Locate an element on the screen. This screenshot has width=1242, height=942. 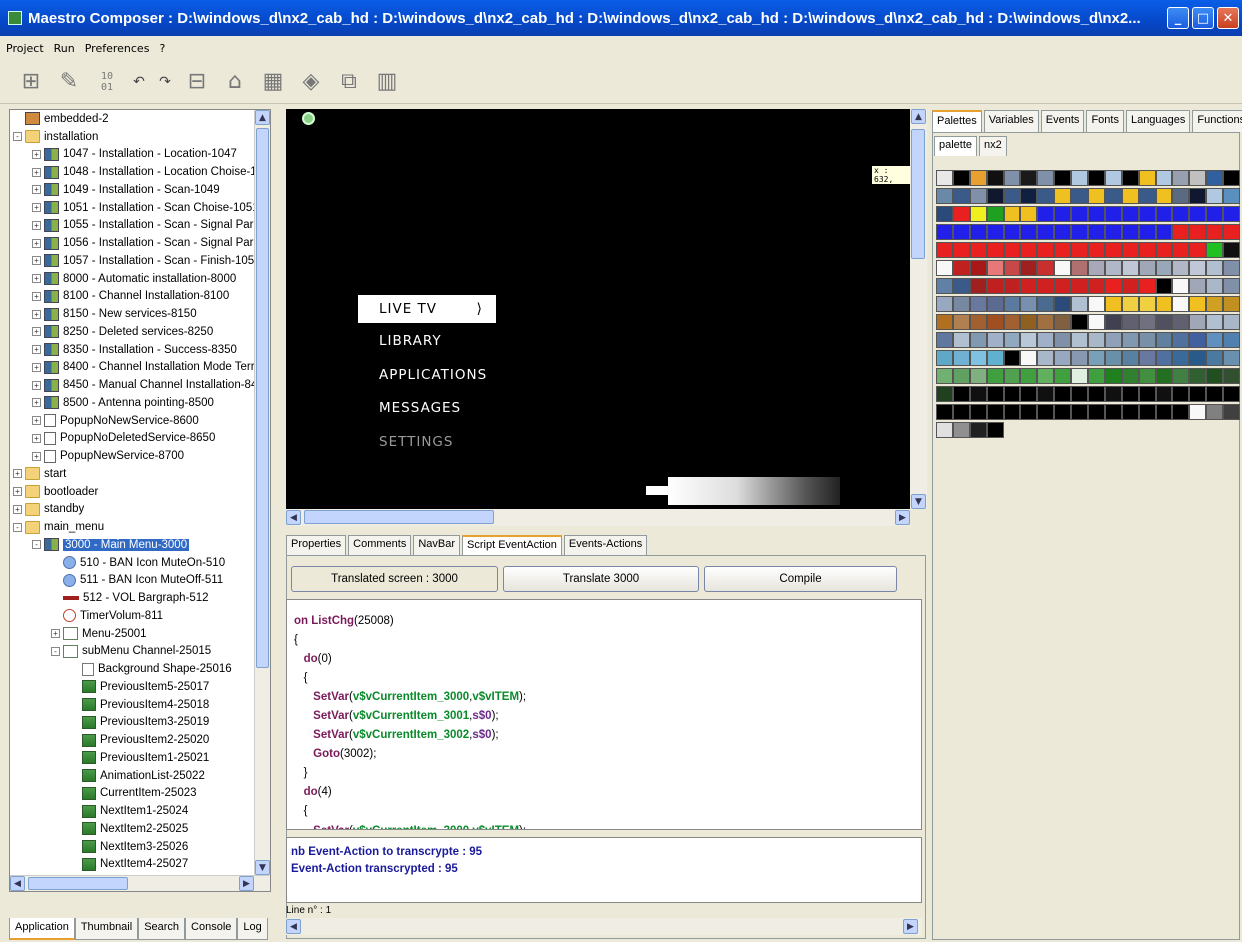
translate-button: Translate 3000 is located at coordinates (601, 579).